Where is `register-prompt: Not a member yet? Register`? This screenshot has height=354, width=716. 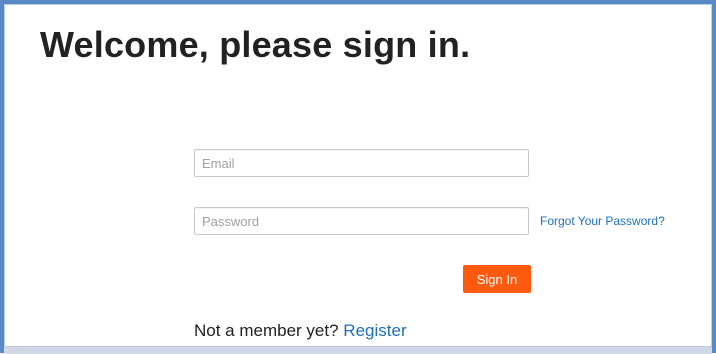 register-prompt: Not a member yet? Register is located at coordinates (300, 331).